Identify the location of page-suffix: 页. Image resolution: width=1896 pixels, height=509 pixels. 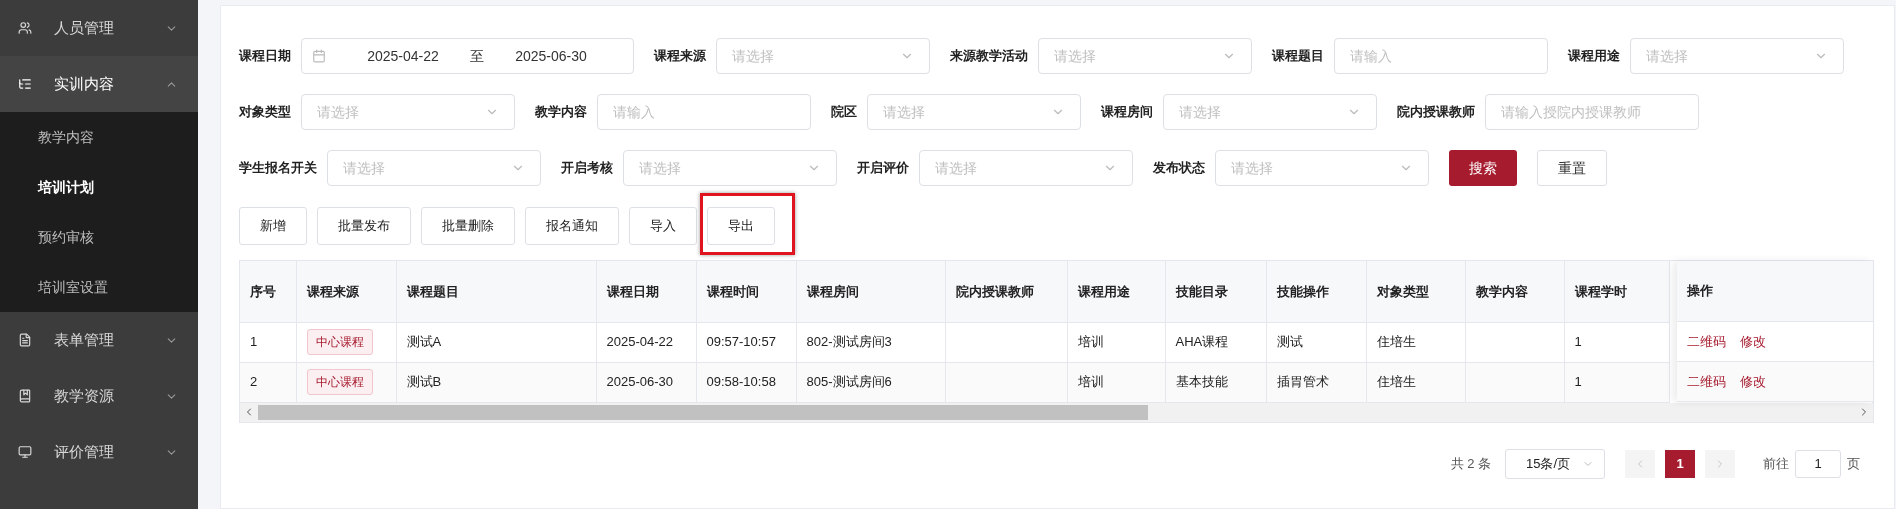
(1853, 463).